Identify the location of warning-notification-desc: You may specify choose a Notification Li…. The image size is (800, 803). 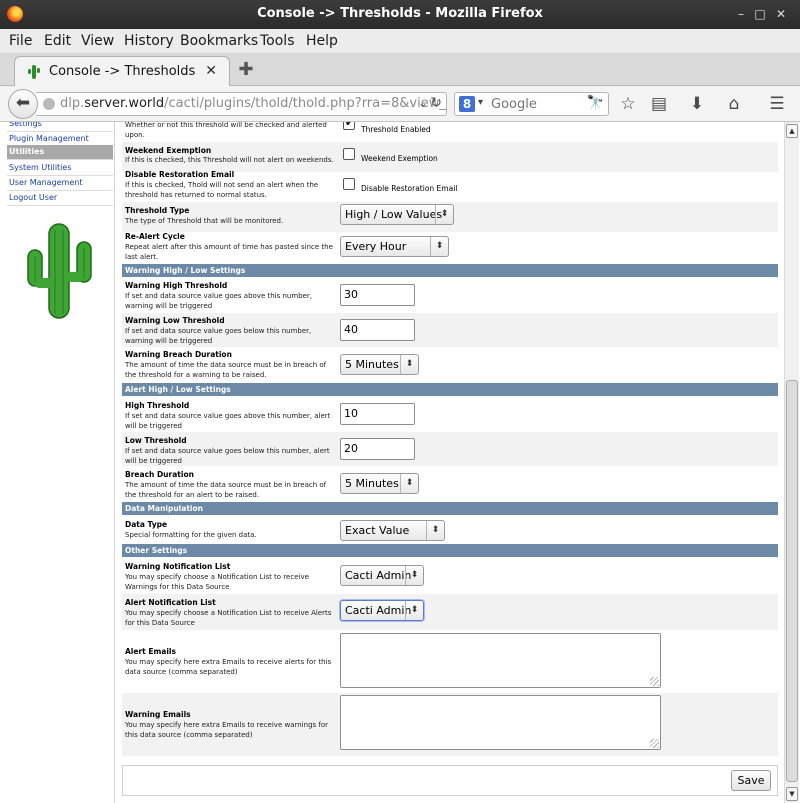
(217, 582).